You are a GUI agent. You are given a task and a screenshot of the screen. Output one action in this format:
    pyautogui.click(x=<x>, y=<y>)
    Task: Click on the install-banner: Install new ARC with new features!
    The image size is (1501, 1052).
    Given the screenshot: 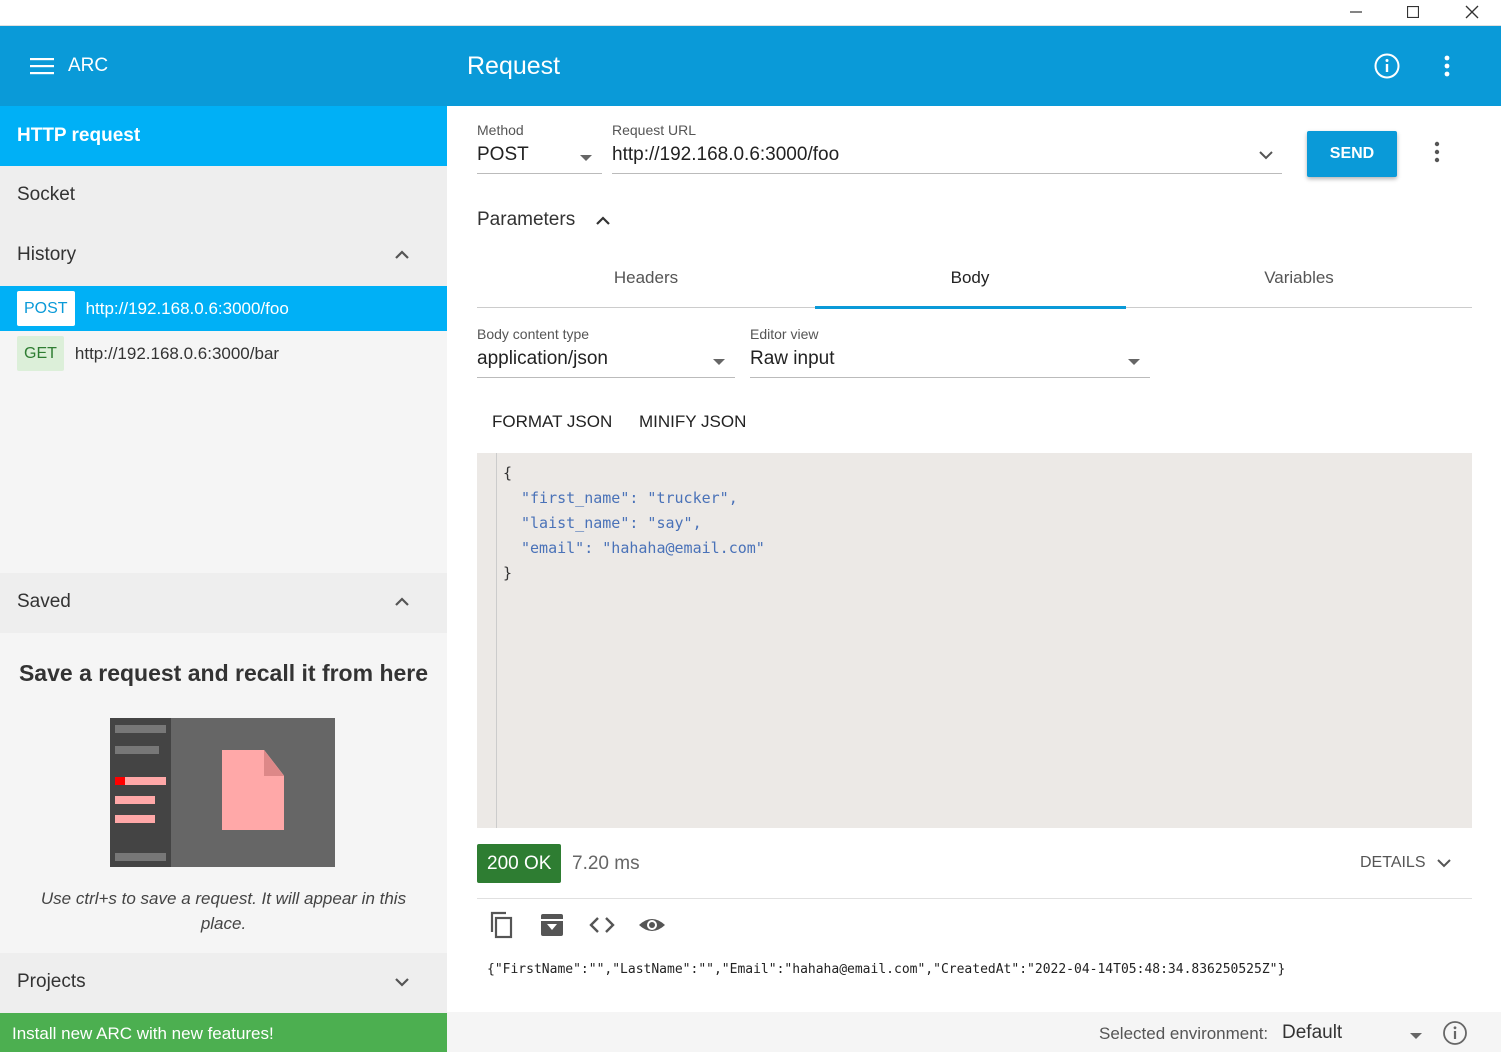 What is the action you would take?
    pyautogui.click(x=223, y=1032)
    